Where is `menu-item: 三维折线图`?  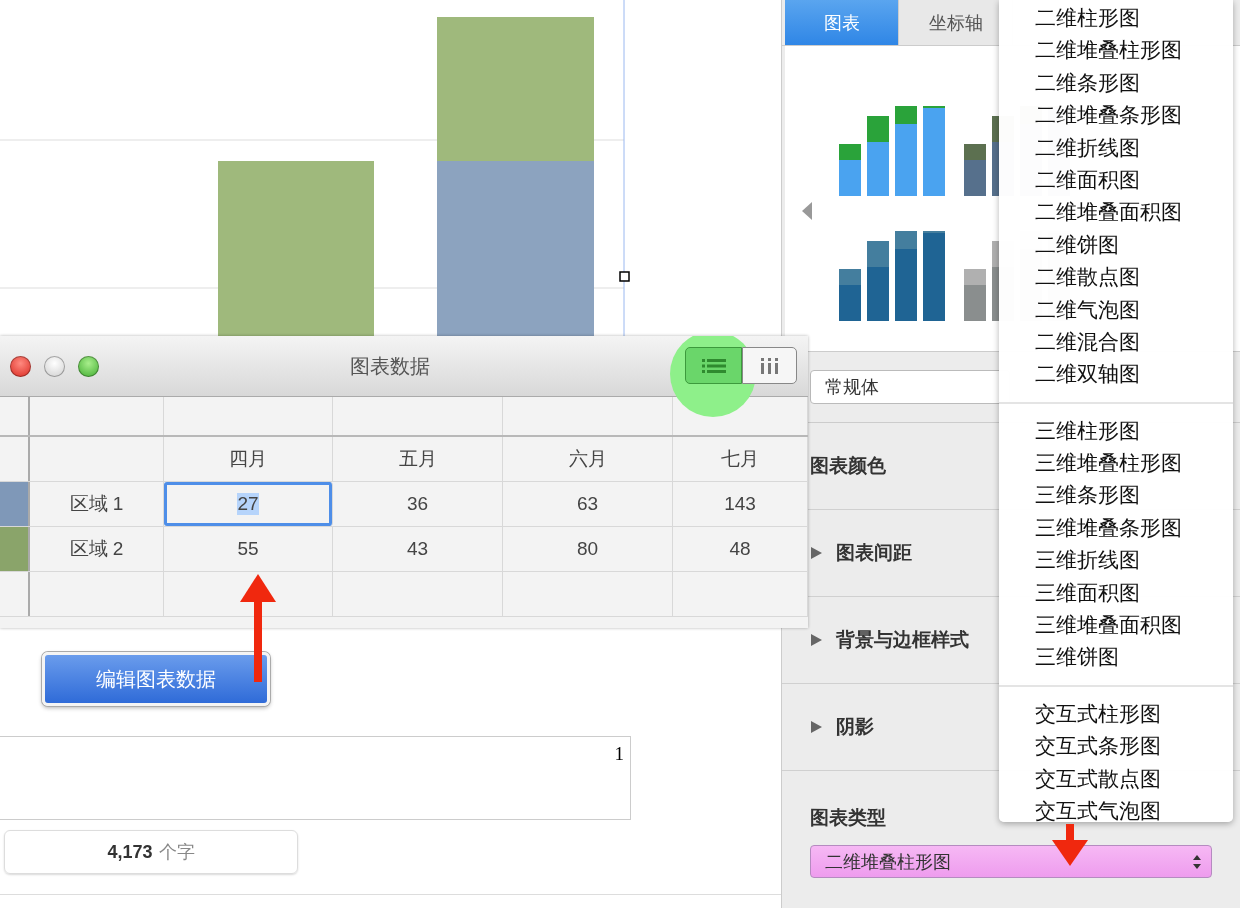
menu-item: 三维折线图 is located at coordinates (1116, 560).